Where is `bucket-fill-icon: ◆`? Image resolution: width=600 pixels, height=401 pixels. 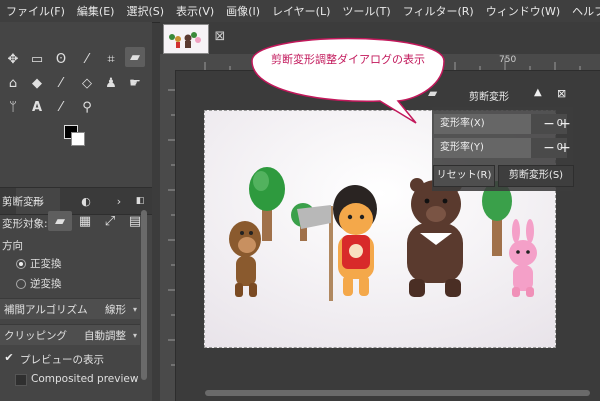 bucket-fill-icon: ◆ is located at coordinates (37, 83).